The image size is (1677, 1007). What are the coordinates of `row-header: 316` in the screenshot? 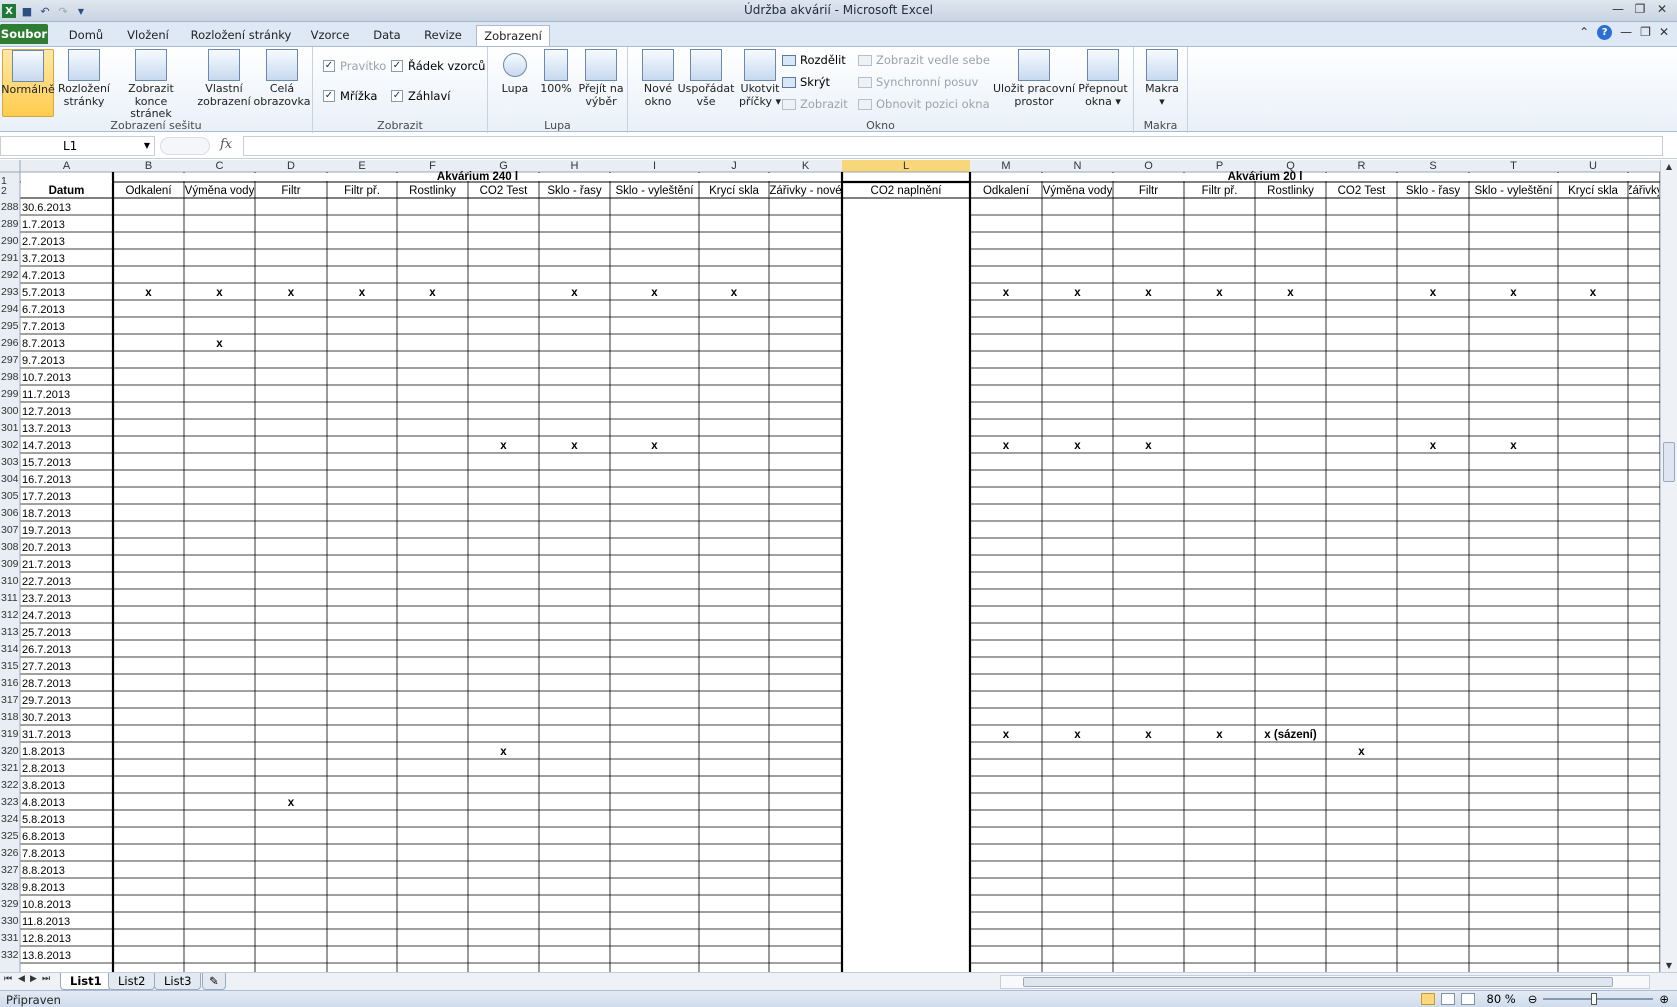 It's located at (10, 683).